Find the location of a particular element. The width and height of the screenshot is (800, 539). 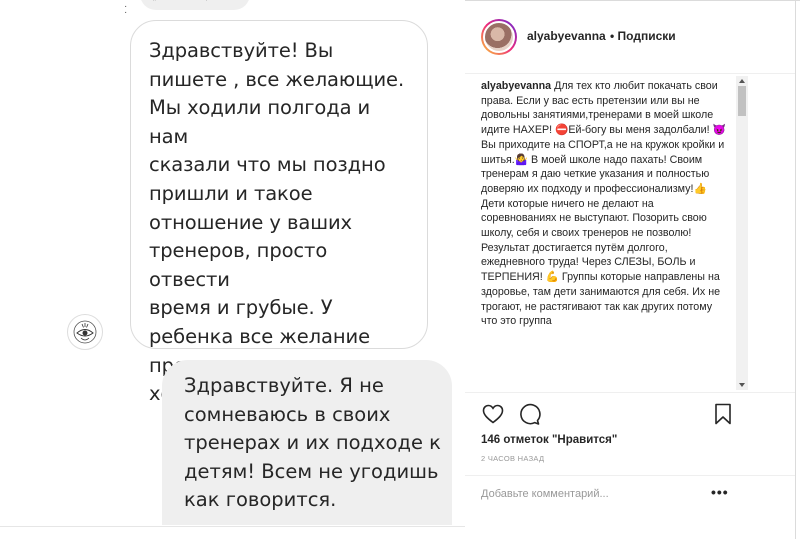

comment-icon is located at coordinates (529, 414).